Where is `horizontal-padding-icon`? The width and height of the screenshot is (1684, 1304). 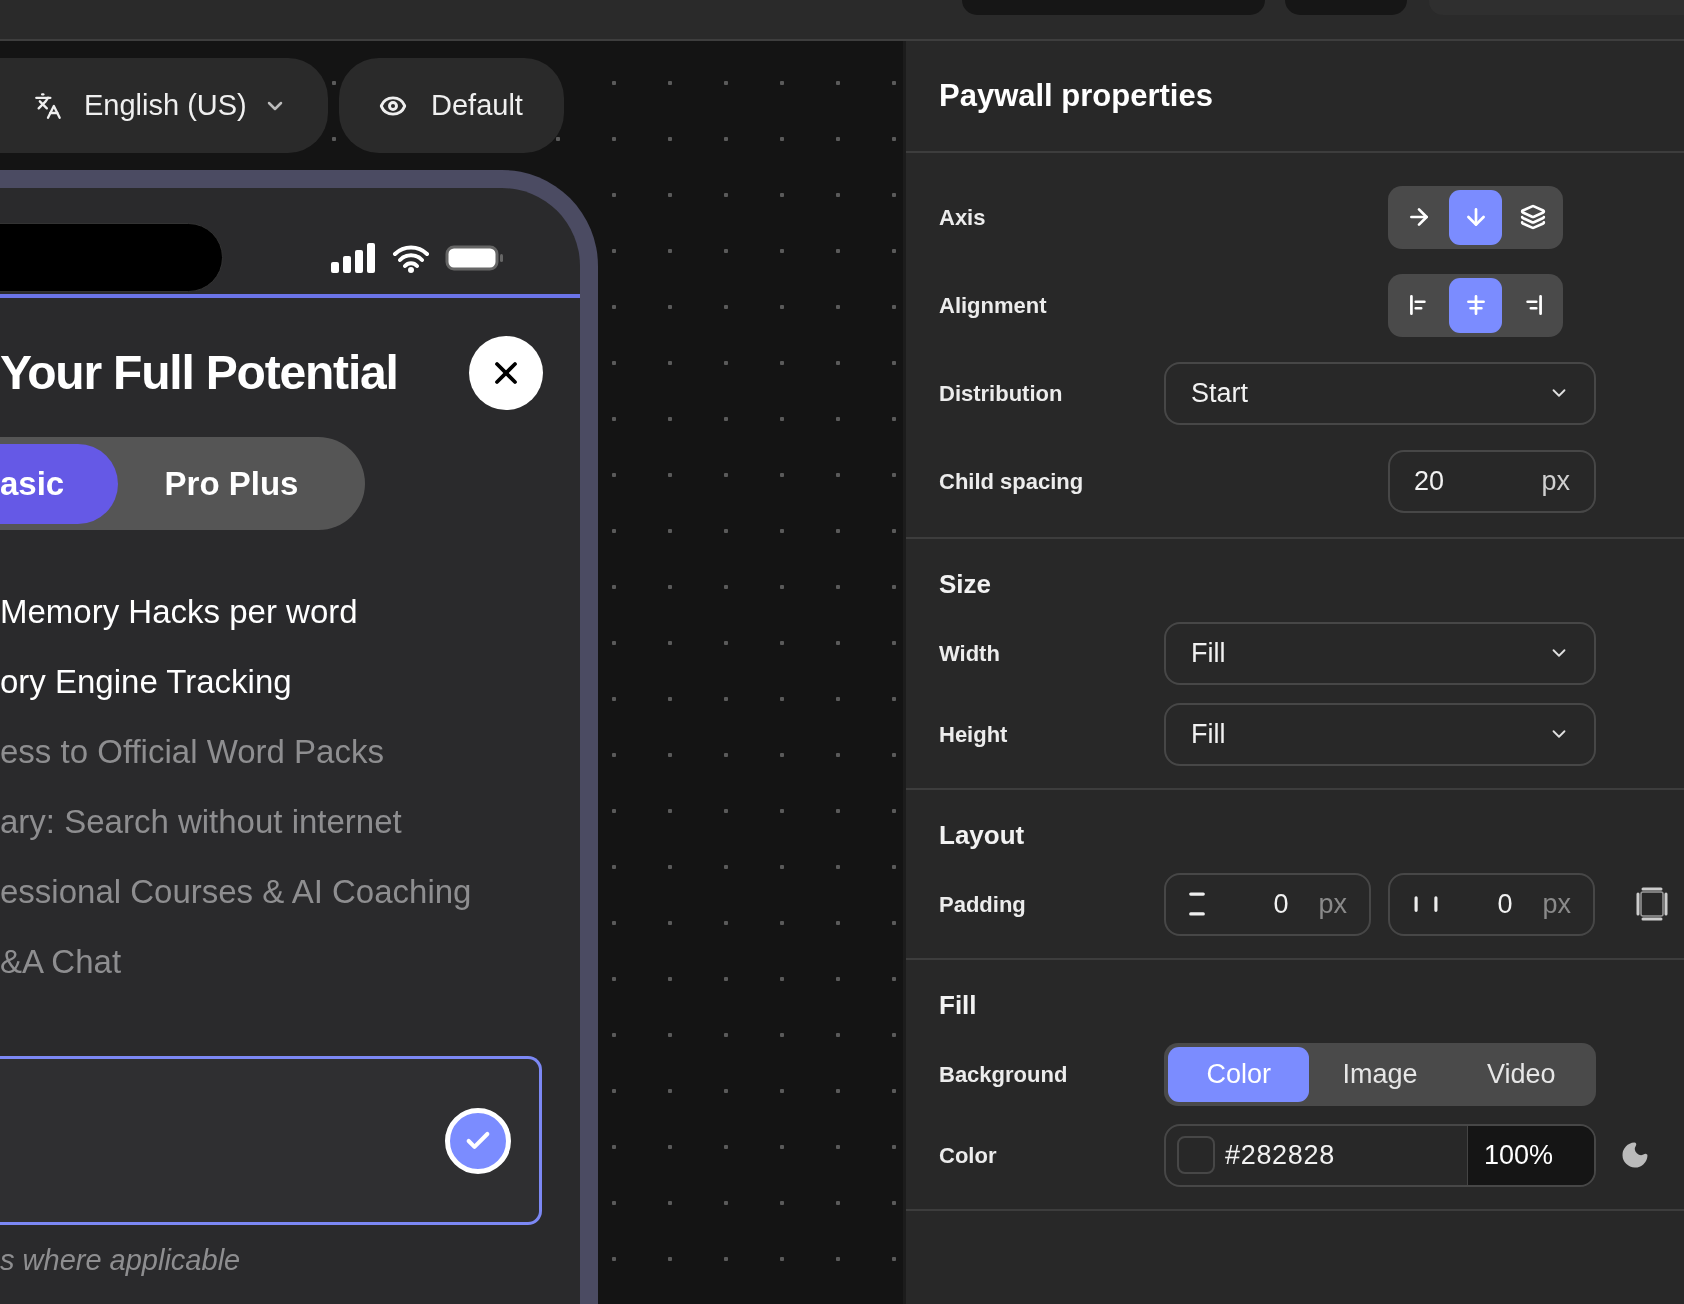
horizontal-padding-icon is located at coordinates (1426, 904).